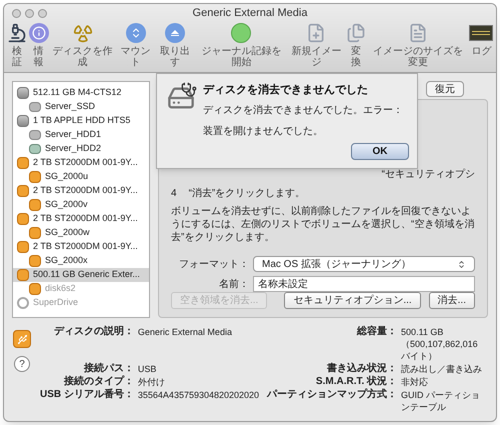 This screenshot has height=425, width=500. I want to click on toolbar-button: 新規イメージ, so click(317, 45).